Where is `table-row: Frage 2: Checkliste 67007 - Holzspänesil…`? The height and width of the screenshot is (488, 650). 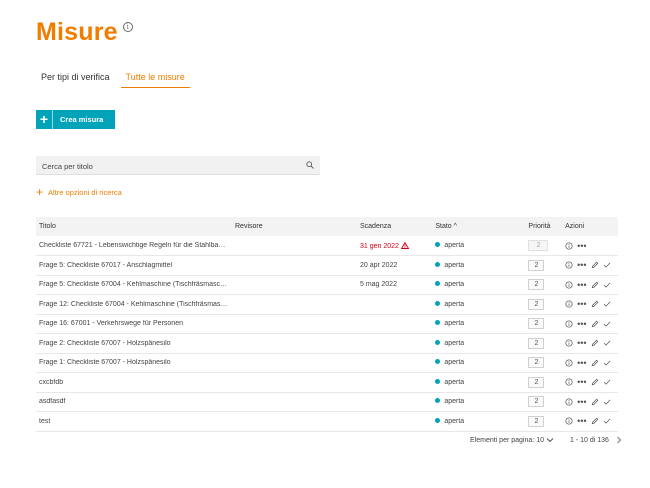
table-row: Frage 2: Checkliste 67007 - Holzspänesil… is located at coordinates (327, 343).